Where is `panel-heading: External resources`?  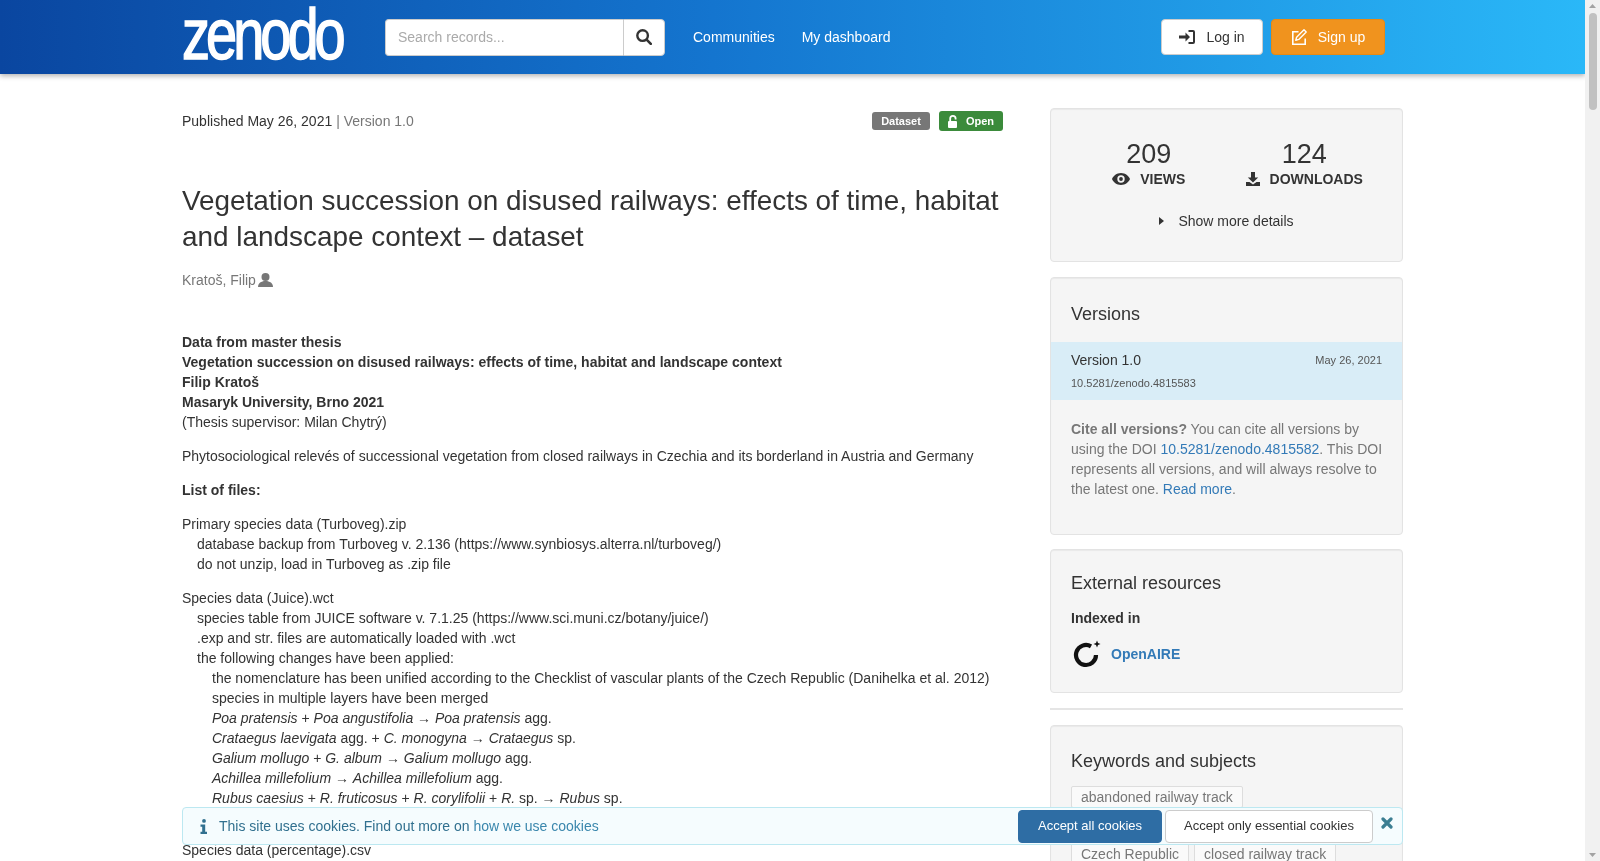 panel-heading: External resources is located at coordinates (1146, 583).